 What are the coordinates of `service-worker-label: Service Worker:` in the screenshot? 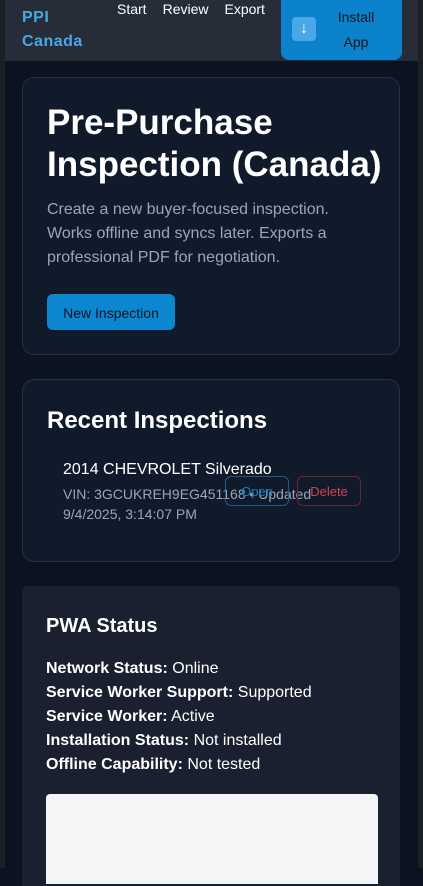 It's located at (107, 716).